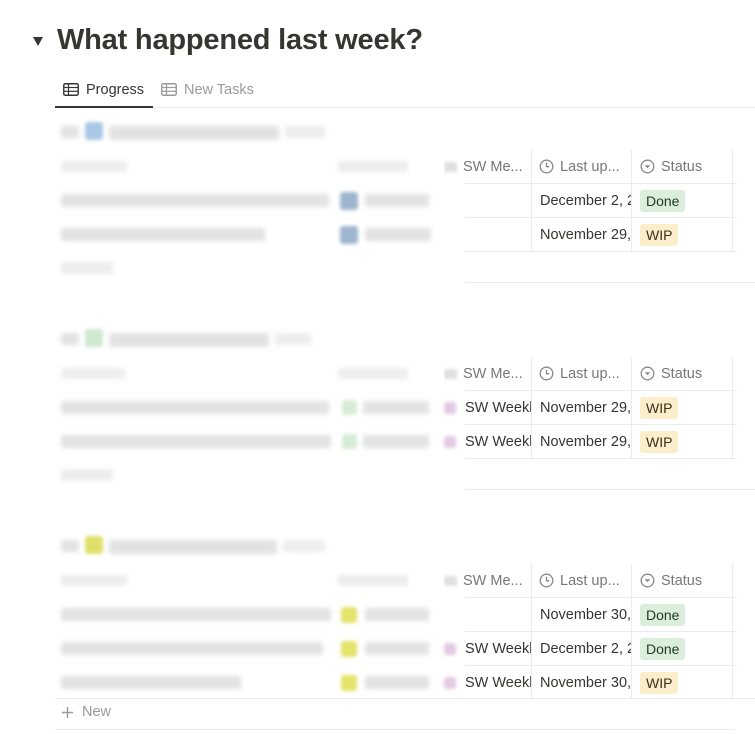 The height and width of the screenshot is (734, 755). Describe the element at coordinates (115, 89) in the screenshot. I see `tab-label: Progress` at that location.